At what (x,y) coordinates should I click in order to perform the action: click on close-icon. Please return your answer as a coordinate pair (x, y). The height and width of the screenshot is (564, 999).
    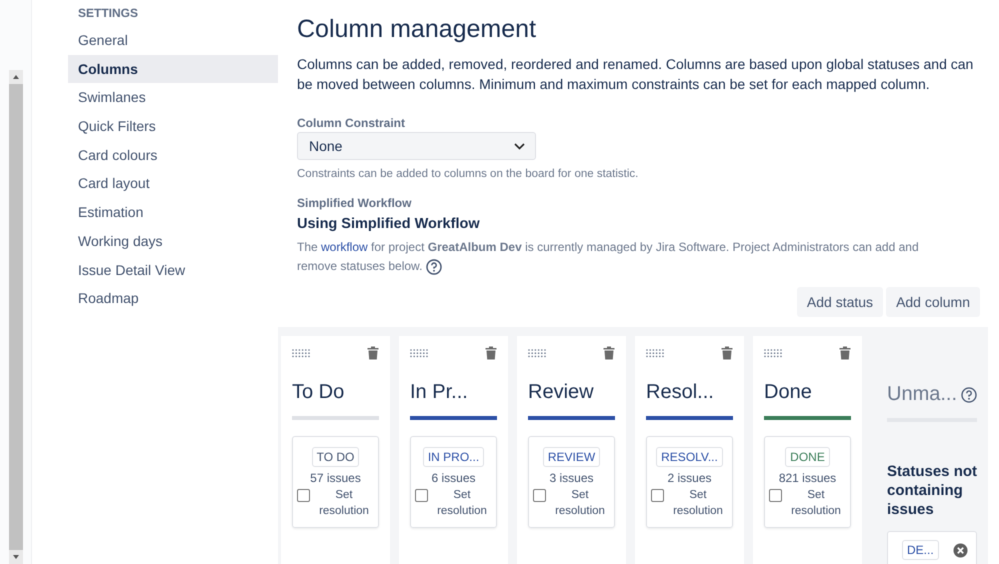
    Looking at the image, I should click on (960, 550).